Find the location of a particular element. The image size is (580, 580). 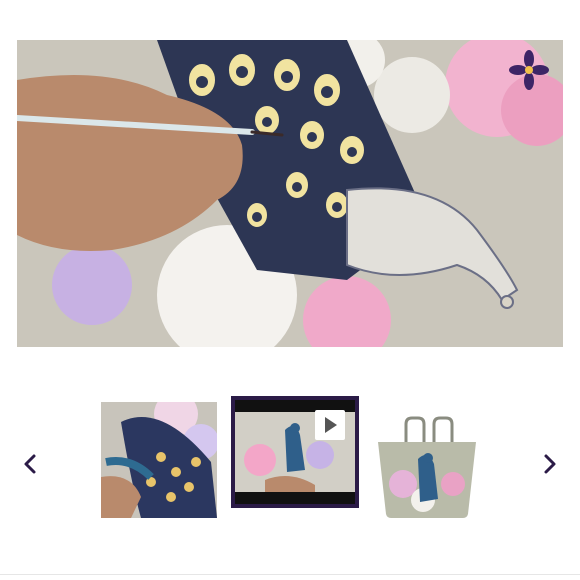

flower-logo-icon is located at coordinates (529, 70).